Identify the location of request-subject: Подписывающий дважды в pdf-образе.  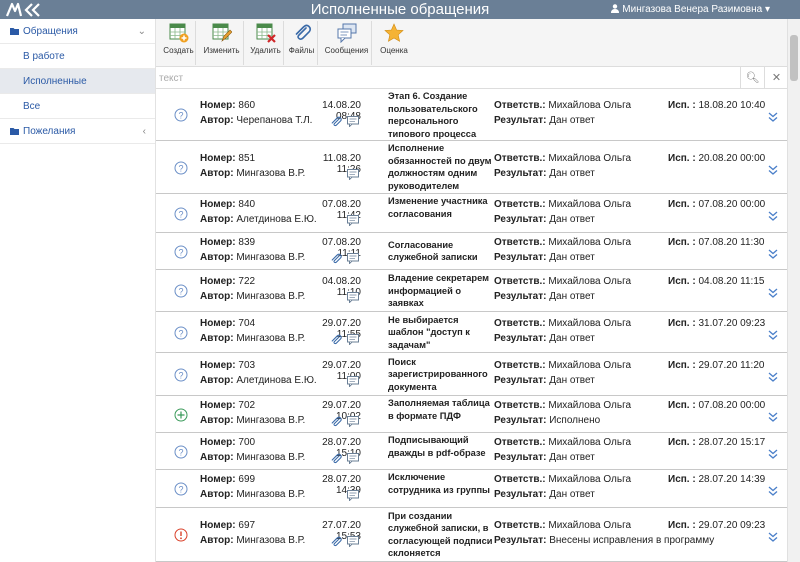
(442, 446).